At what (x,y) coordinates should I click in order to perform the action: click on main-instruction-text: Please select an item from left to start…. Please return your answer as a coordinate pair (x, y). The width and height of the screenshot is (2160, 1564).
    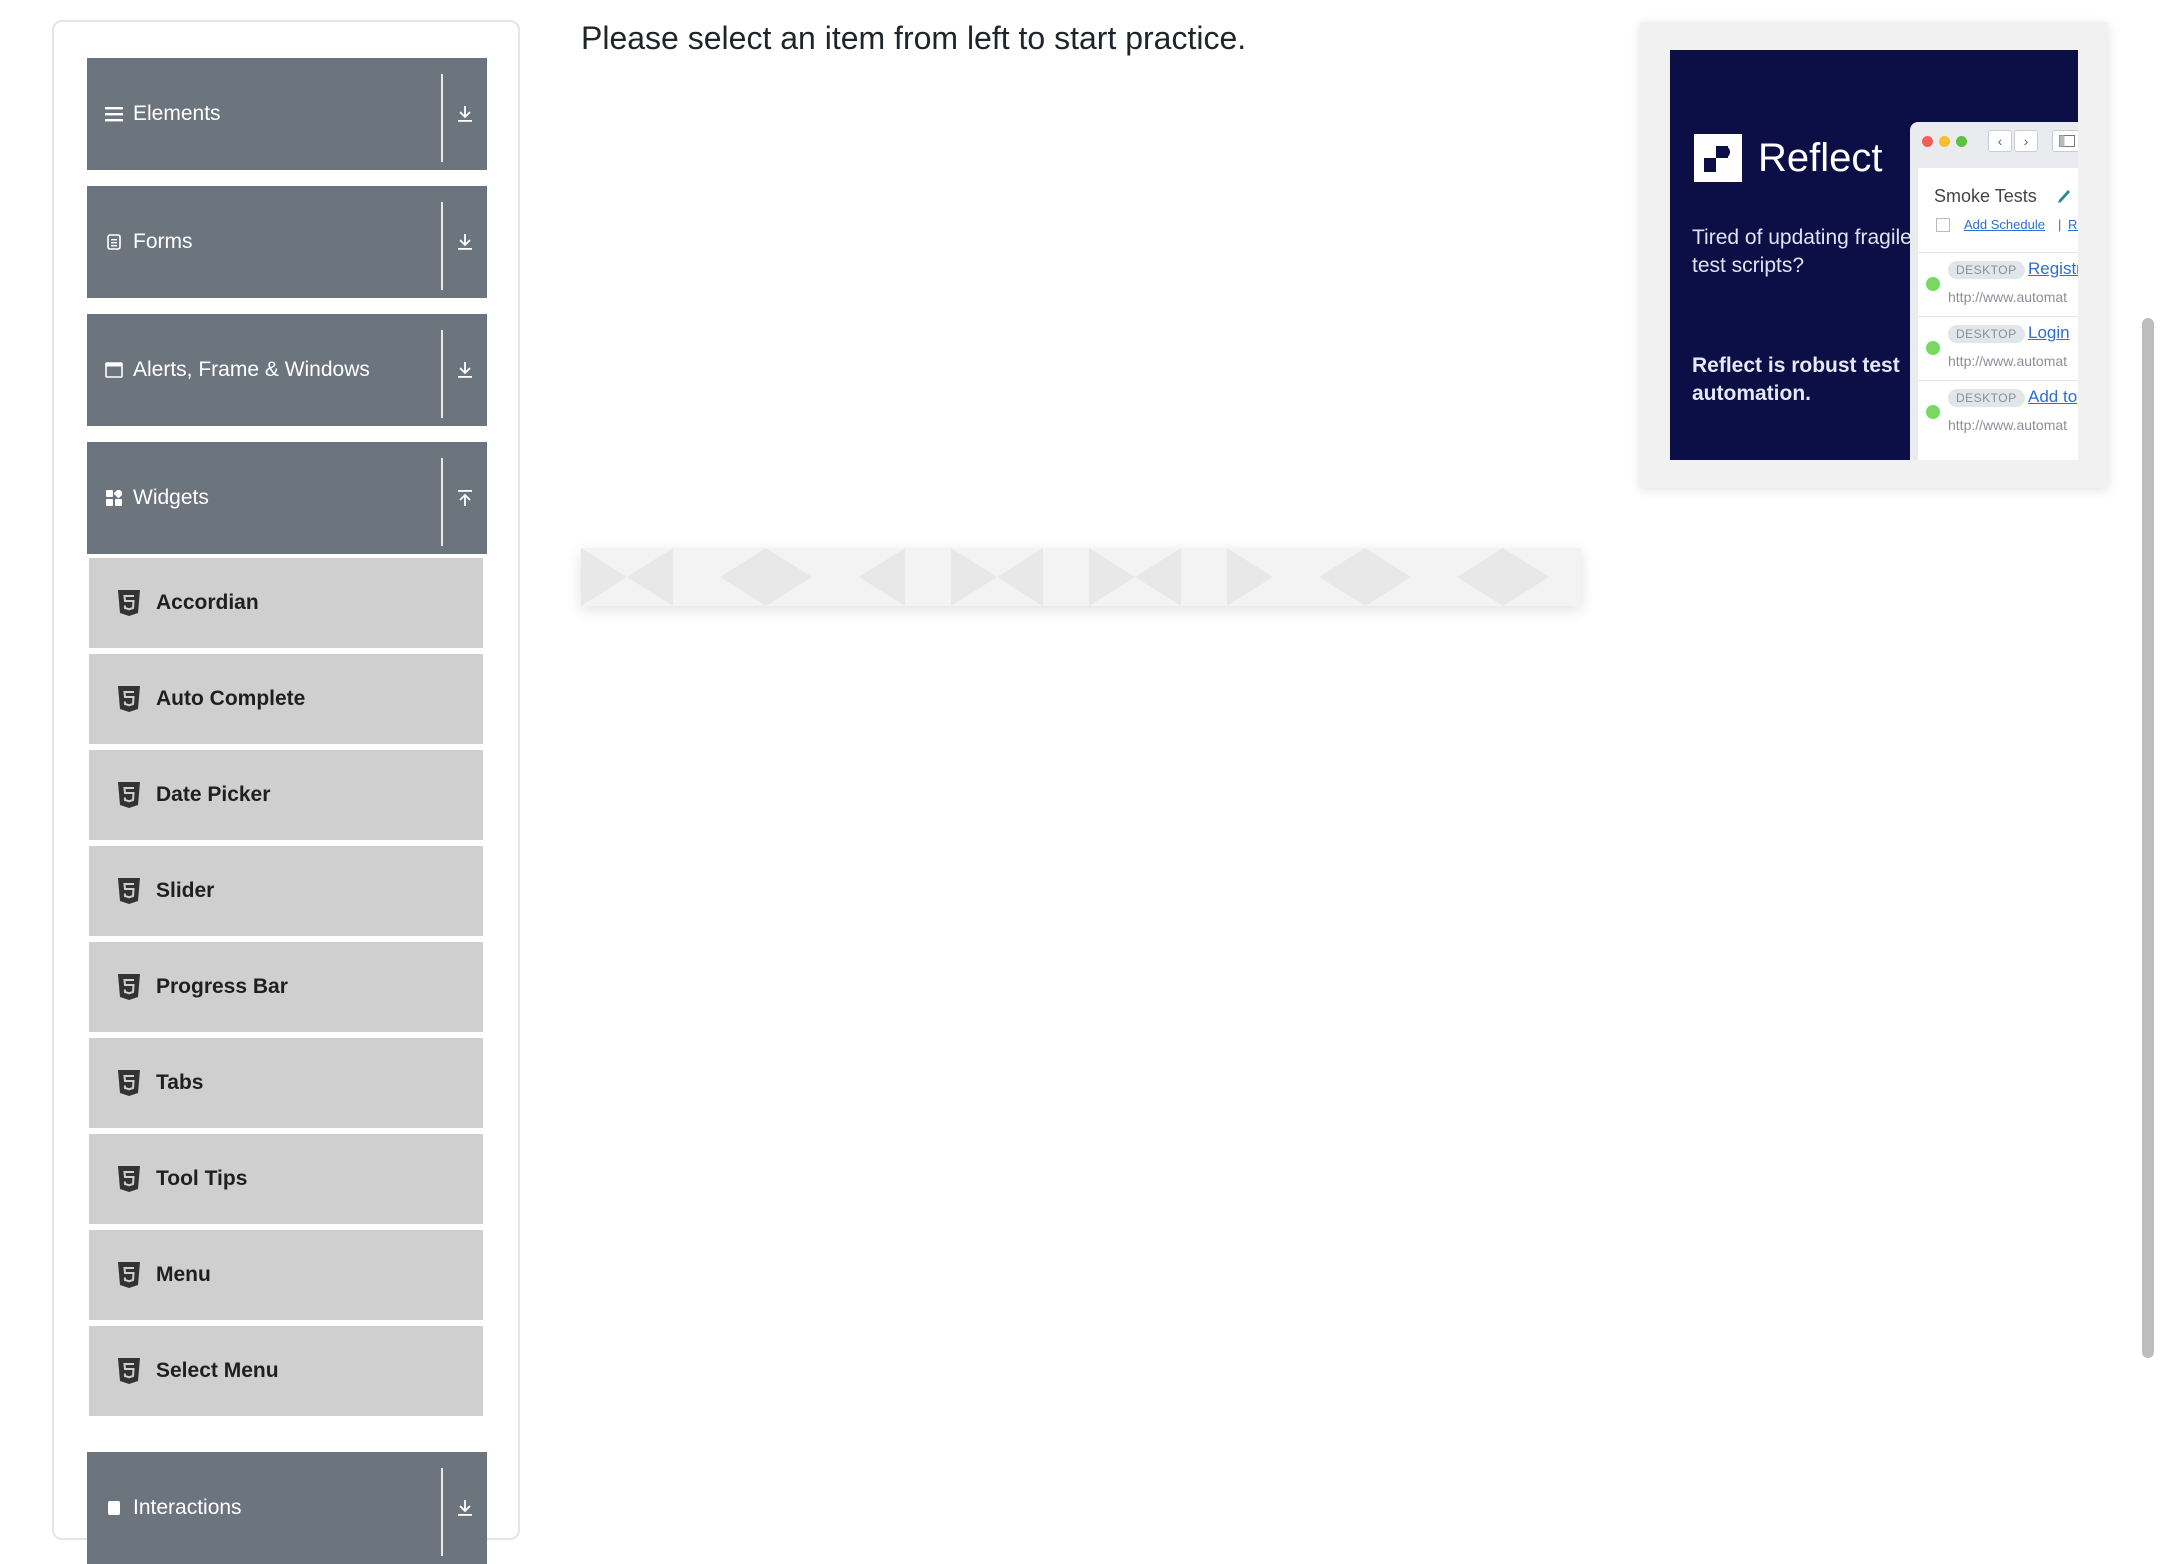
    Looking at the image, I should click on (914, 38).